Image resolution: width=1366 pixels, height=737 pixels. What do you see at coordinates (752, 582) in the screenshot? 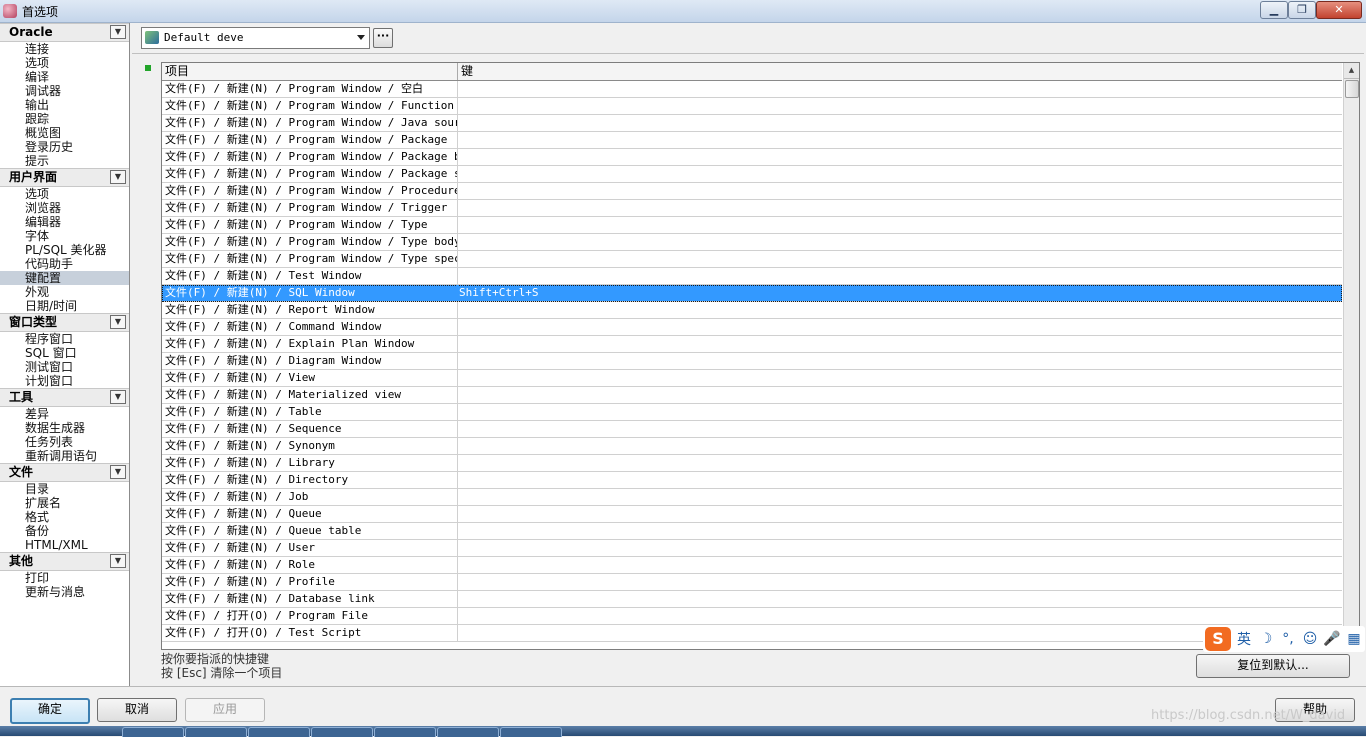
I see `table-row: 文件(F) / 新建(N) / Profile` at bounding box center [752, 582].